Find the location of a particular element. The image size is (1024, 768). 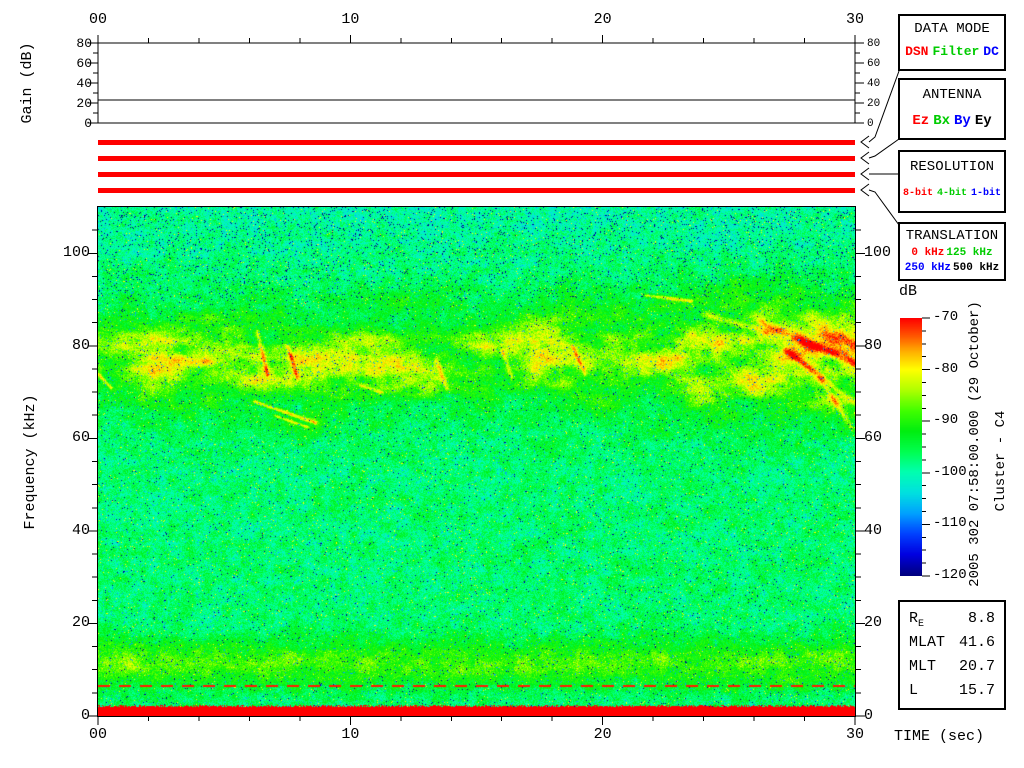

option-500khz: 500 kHz is located at coordinates (976, 268).